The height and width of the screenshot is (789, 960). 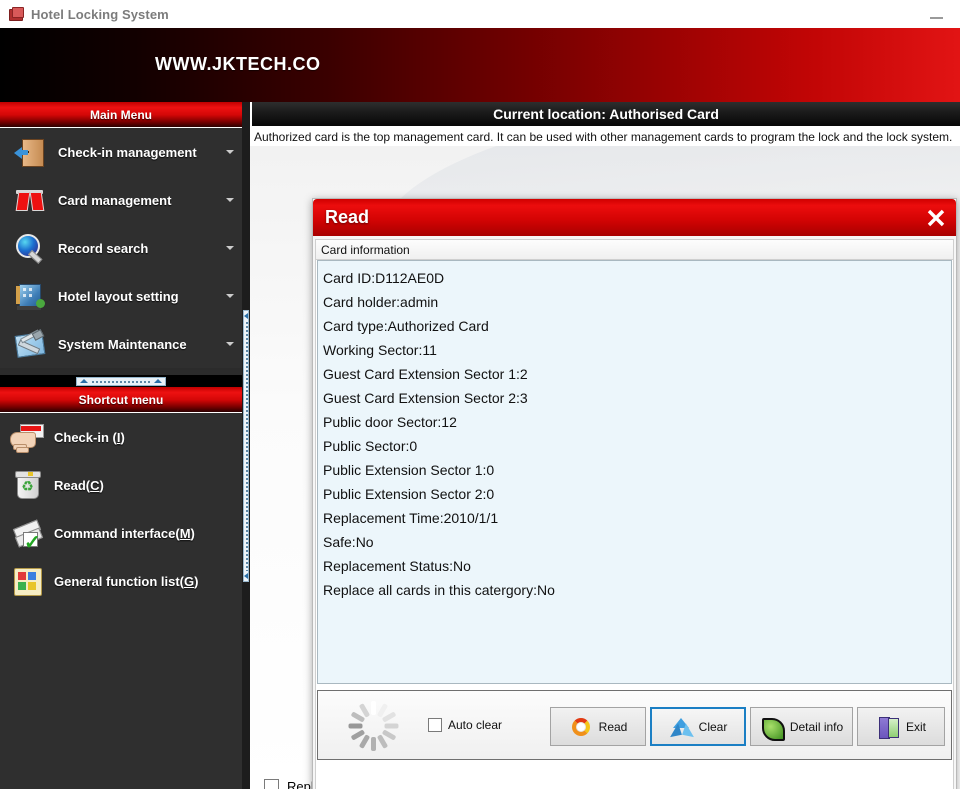 What do you see at coordinates (713, 726) in the screenshot?
I see `clear-button-label: Clear` at bounding box center [713, 726].